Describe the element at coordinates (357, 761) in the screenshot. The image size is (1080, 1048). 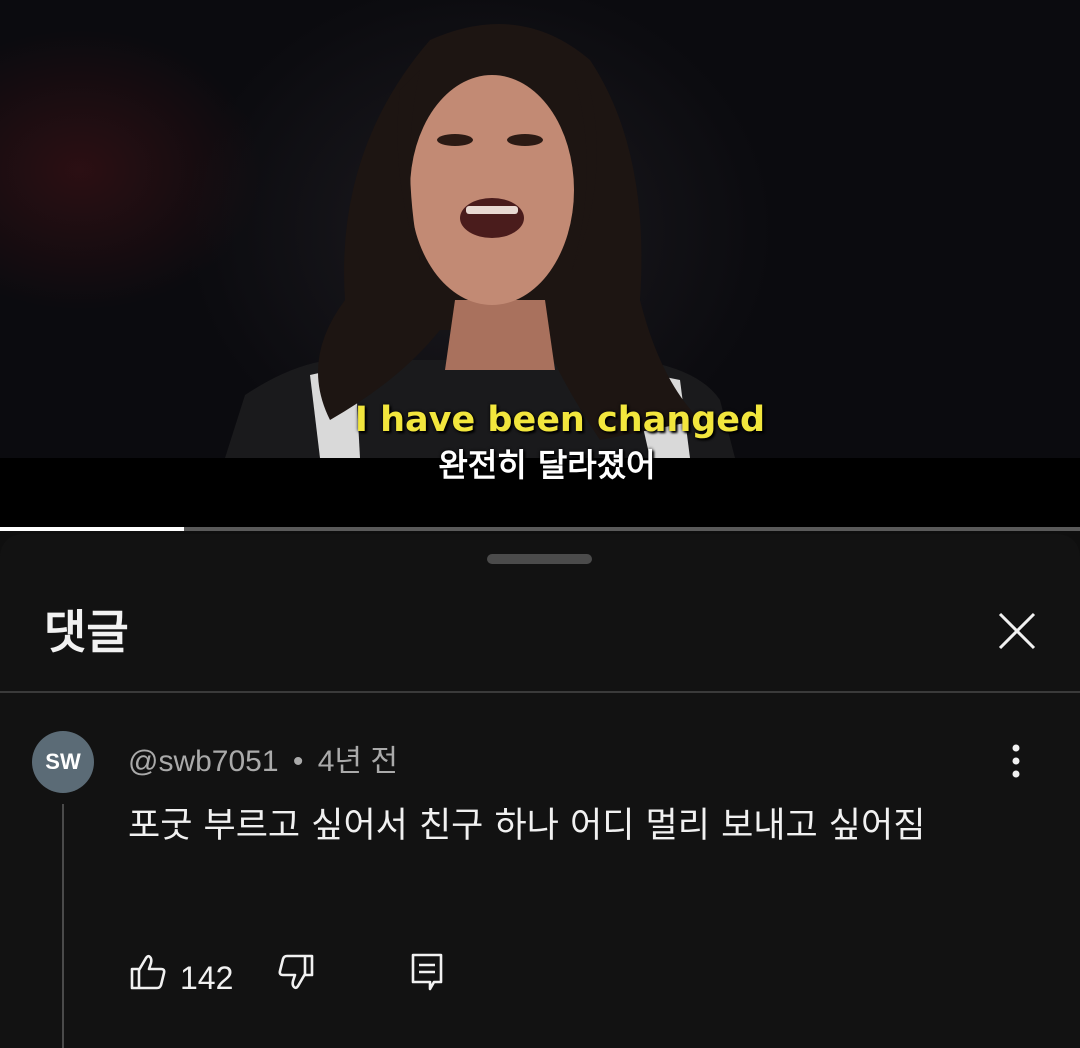
I see `comment-time: 4년 전` at that location.